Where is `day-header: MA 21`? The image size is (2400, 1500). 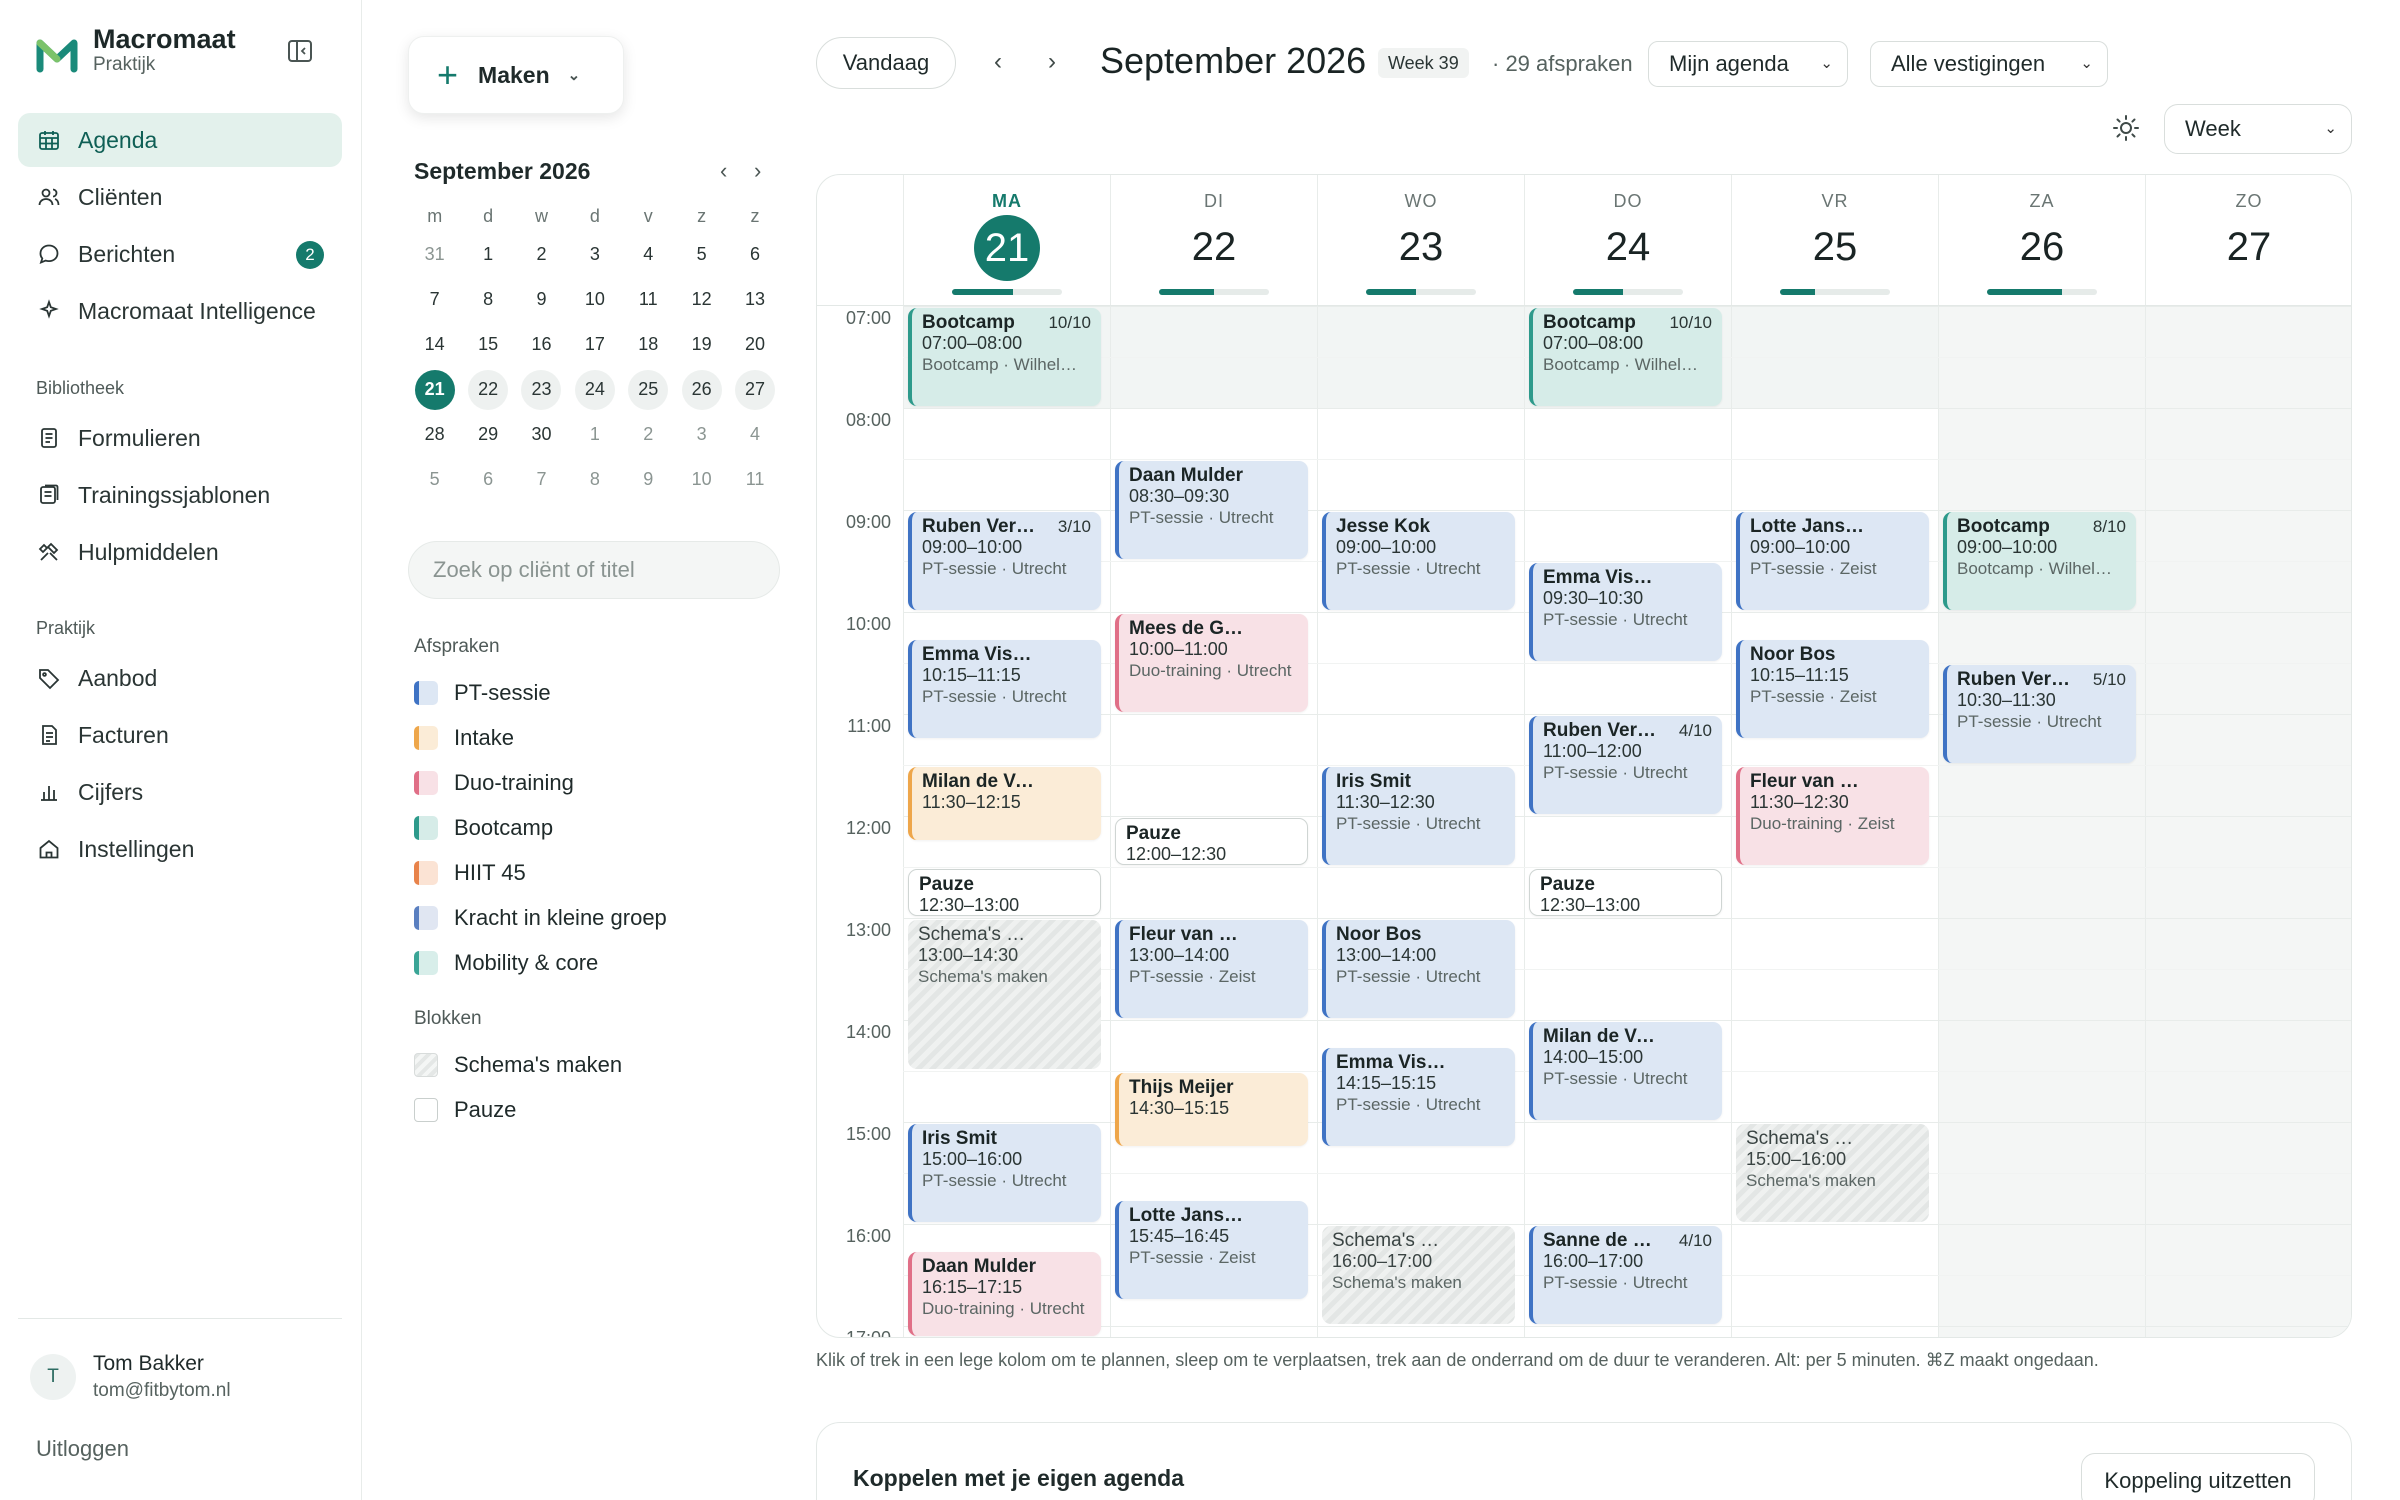 day-header: MA 21 is located at coordinates (1006, 240).